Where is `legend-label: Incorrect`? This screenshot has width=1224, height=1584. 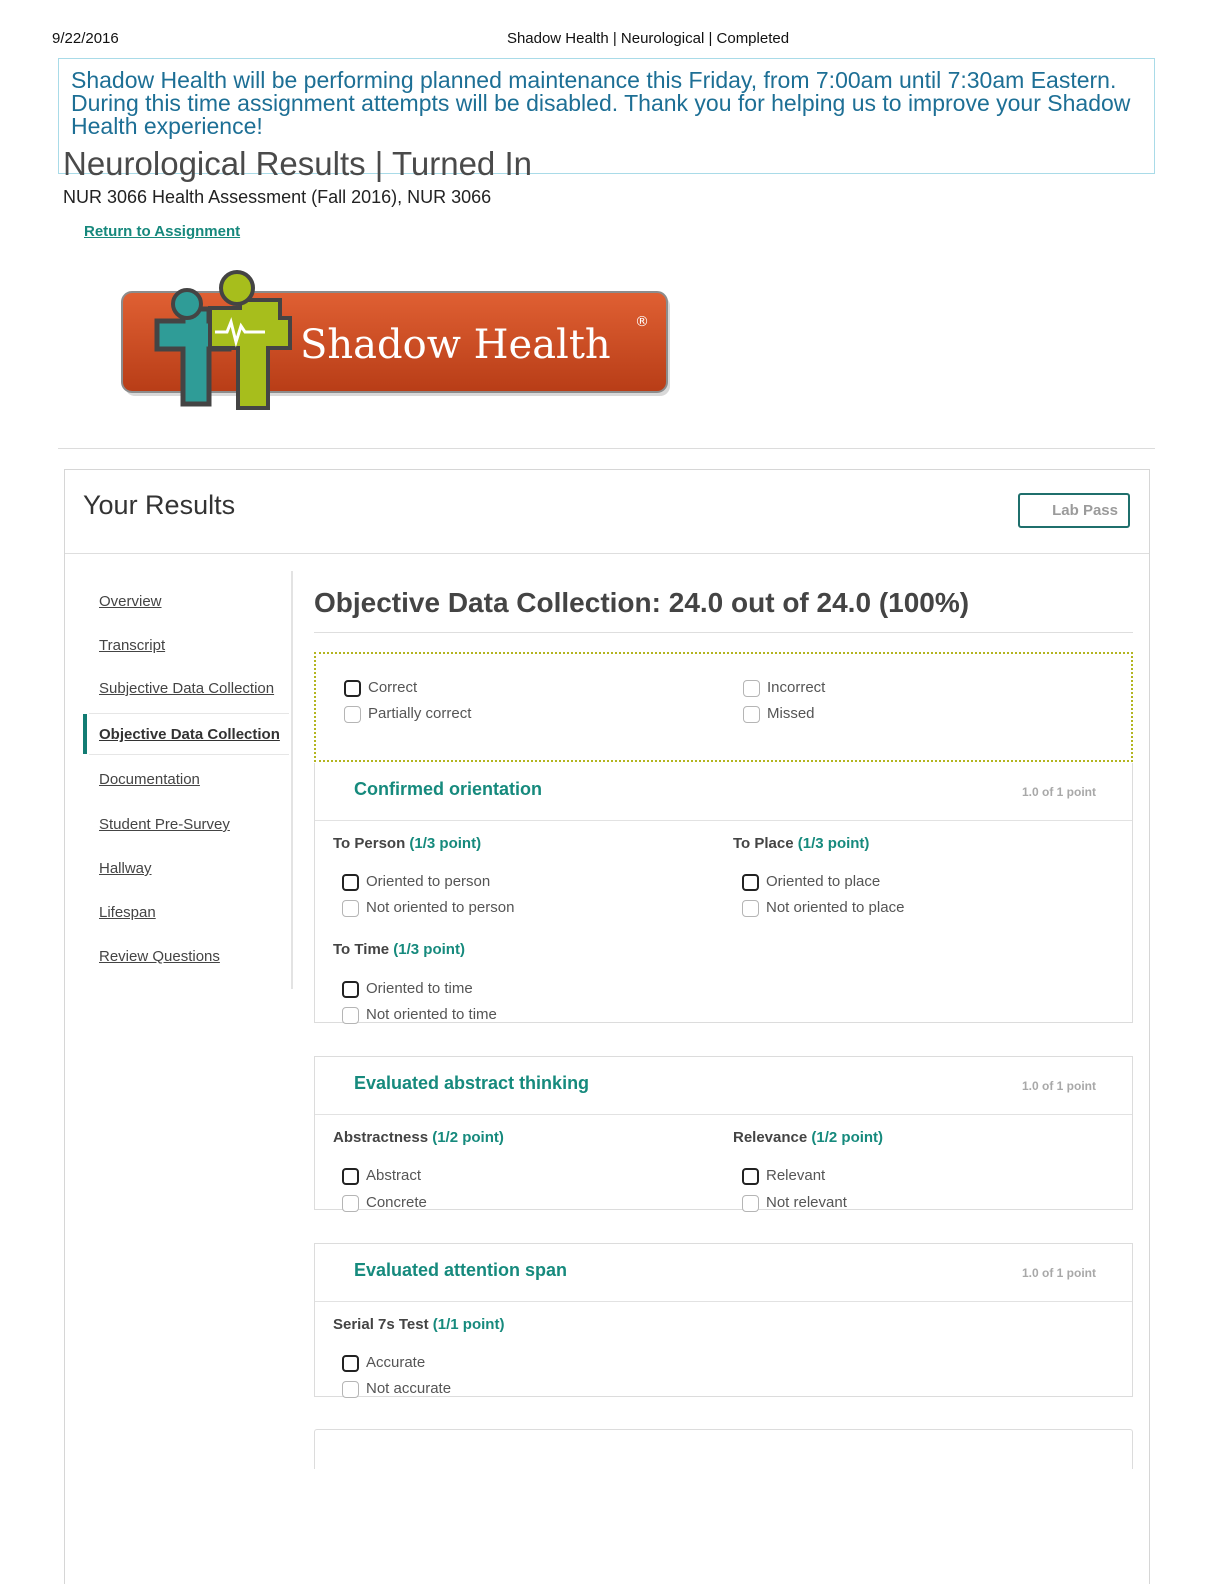 legend-label: Incorrect is located at coordinates (796, 687).